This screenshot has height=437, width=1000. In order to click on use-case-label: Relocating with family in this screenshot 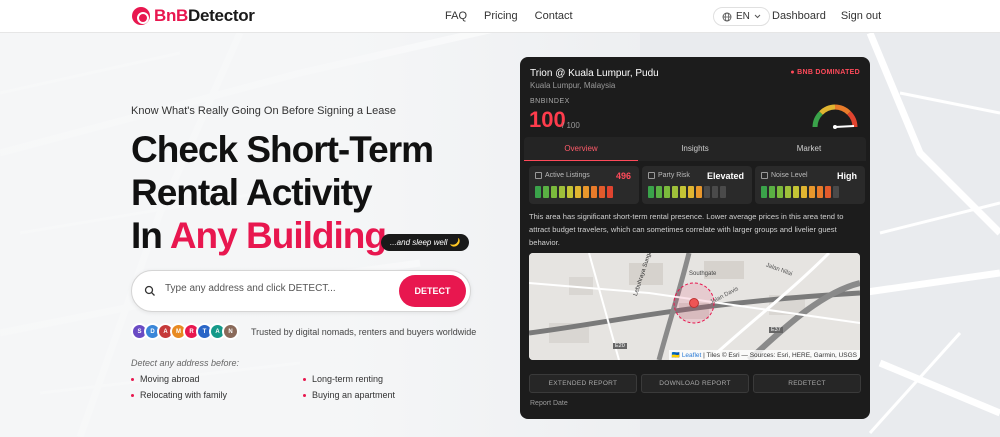, I will do `click(184, 395)`.